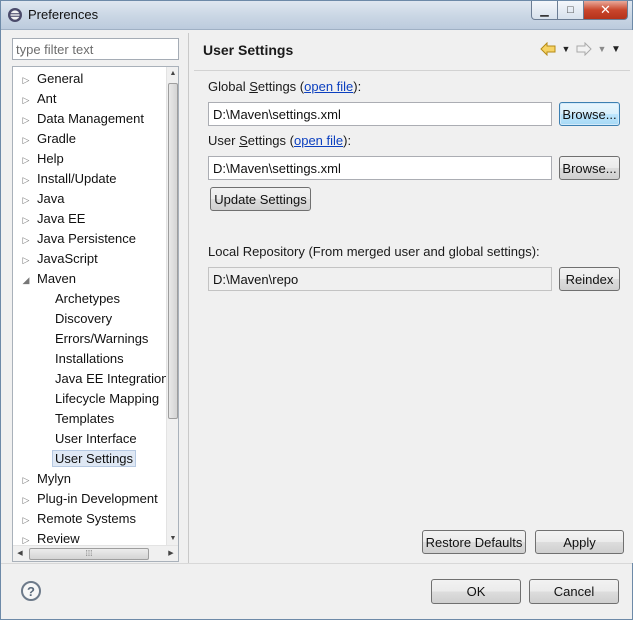  Describe the element at coordinates (260, 199) in the screenshot. I see `update-settings-button: Update Settings` at that location.